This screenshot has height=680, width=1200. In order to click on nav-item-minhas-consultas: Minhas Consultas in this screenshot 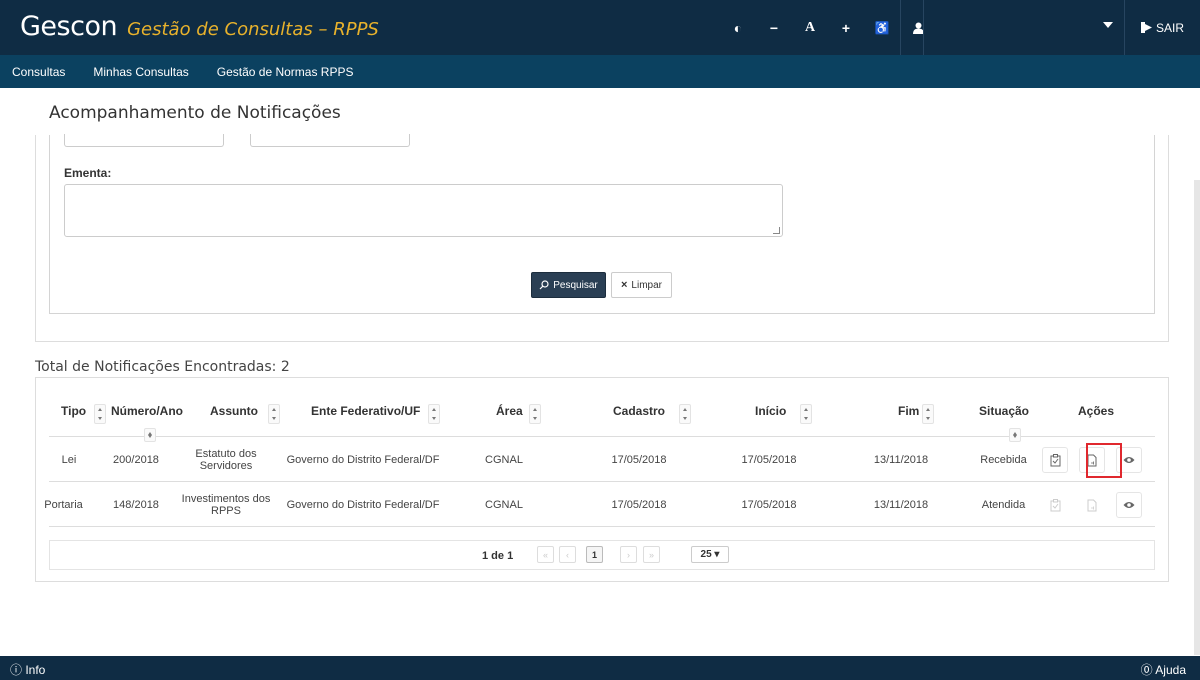, I will do `click(140, 72)`.